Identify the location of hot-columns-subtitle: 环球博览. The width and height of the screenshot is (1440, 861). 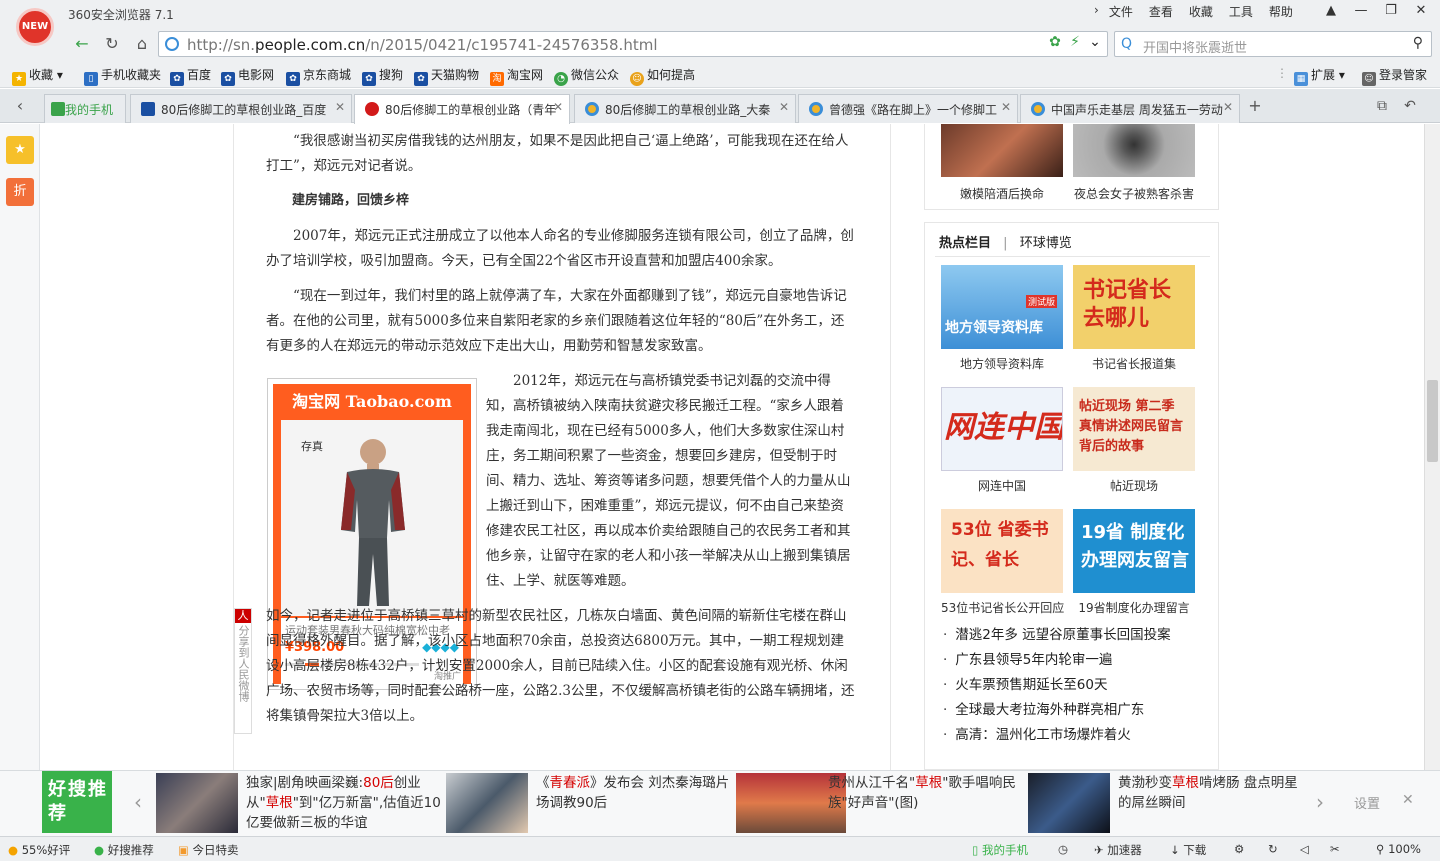
(1046, 243).